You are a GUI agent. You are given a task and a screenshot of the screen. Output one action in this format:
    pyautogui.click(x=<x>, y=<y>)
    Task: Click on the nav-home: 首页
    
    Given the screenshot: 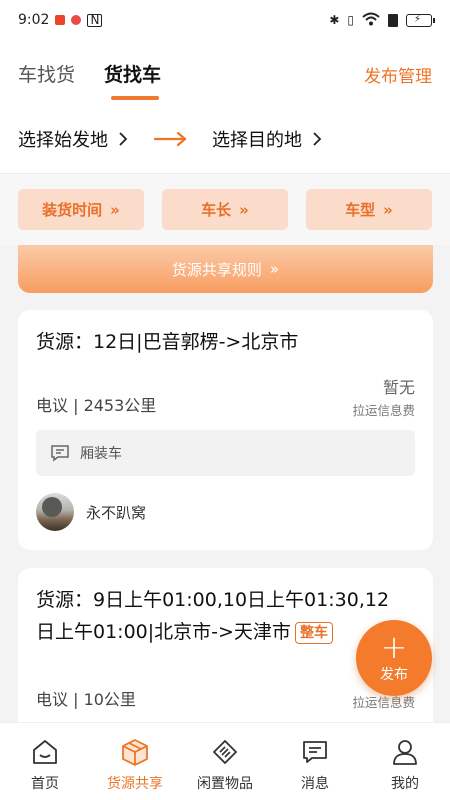 What is the action you would take?
    pyautogui.click(x=45, y=761)
    